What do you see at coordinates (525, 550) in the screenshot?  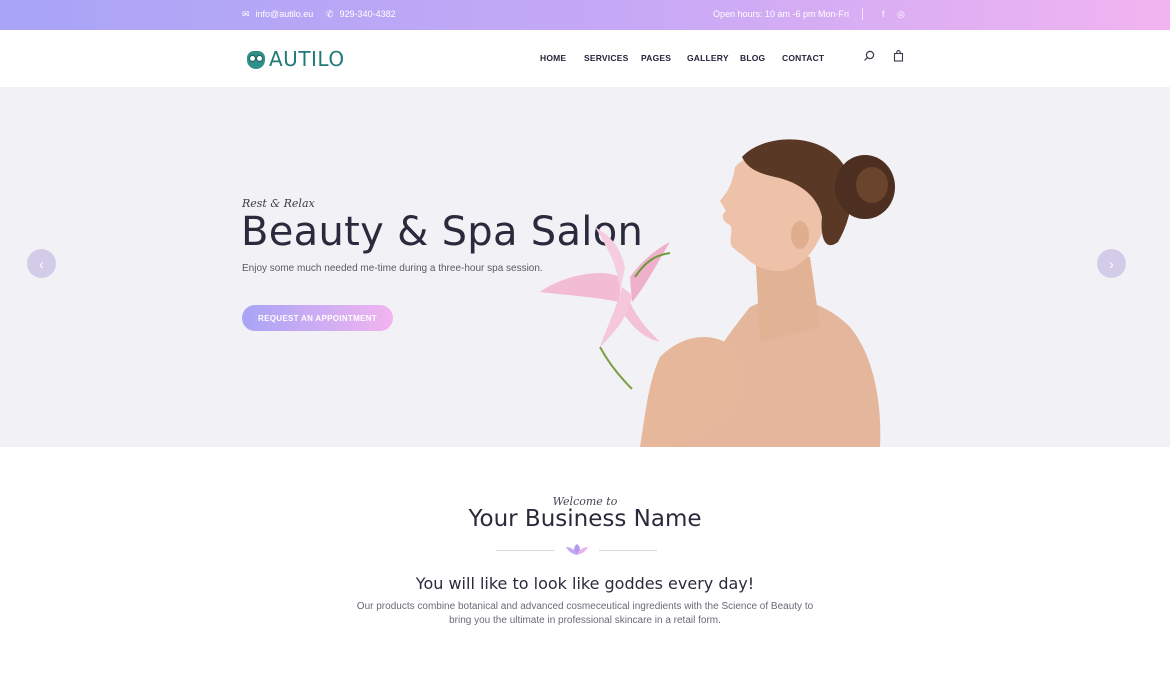 I see `divider-line-left` at bounding box center [525, 550].